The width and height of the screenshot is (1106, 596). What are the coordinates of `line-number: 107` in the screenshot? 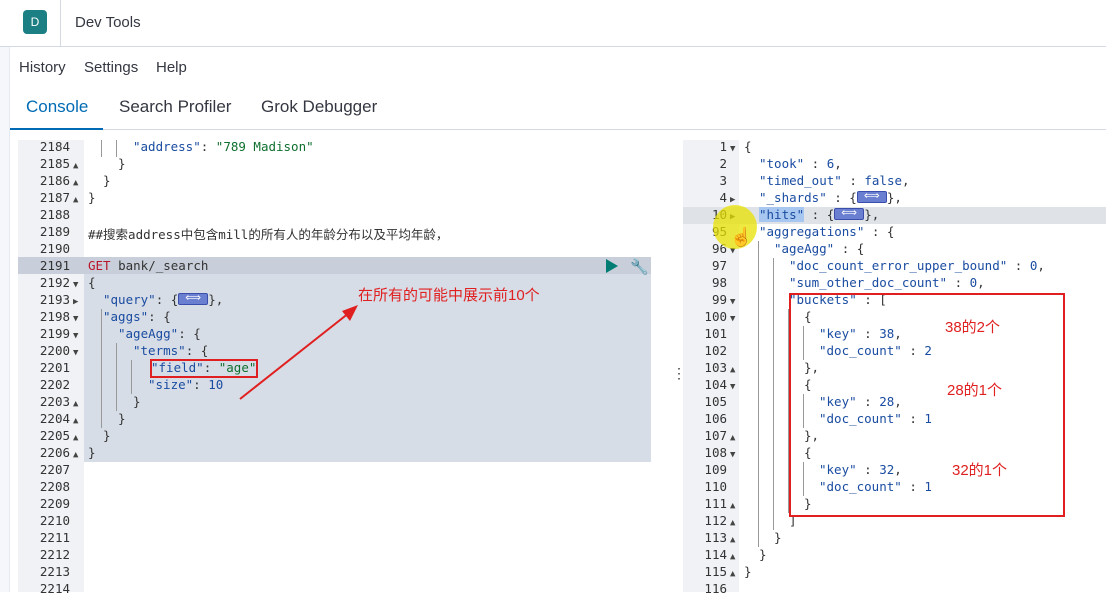 It's located at (715, 435).